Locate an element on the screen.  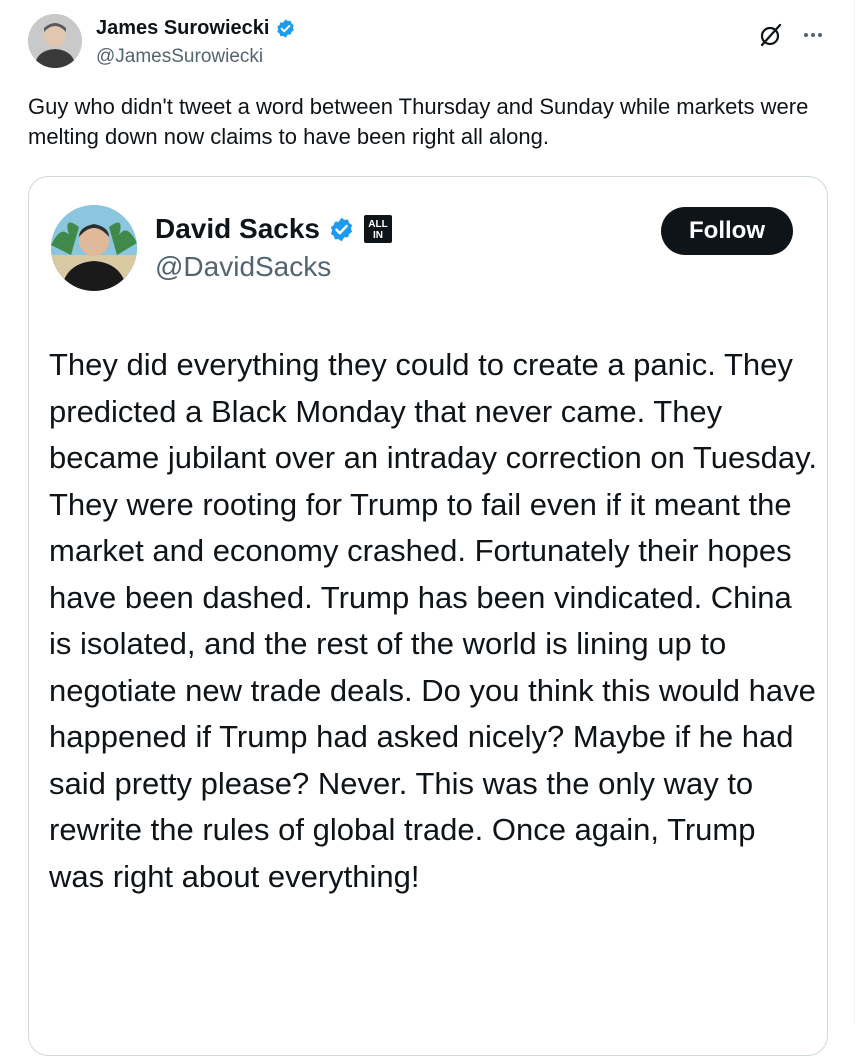
author-name: James Surowiecki is located at coordinates (182, 28).